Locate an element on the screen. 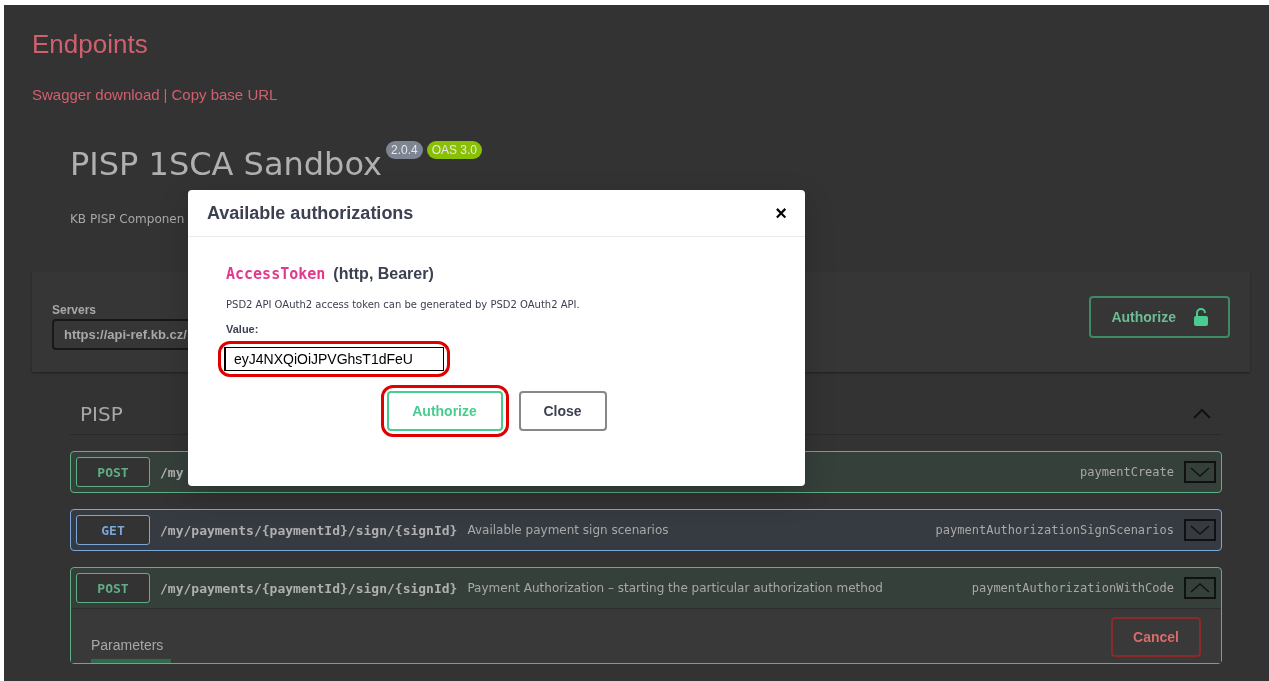 This screenshot has height=681, width=1269. lock-icon is located at coordinates (1201, 317).